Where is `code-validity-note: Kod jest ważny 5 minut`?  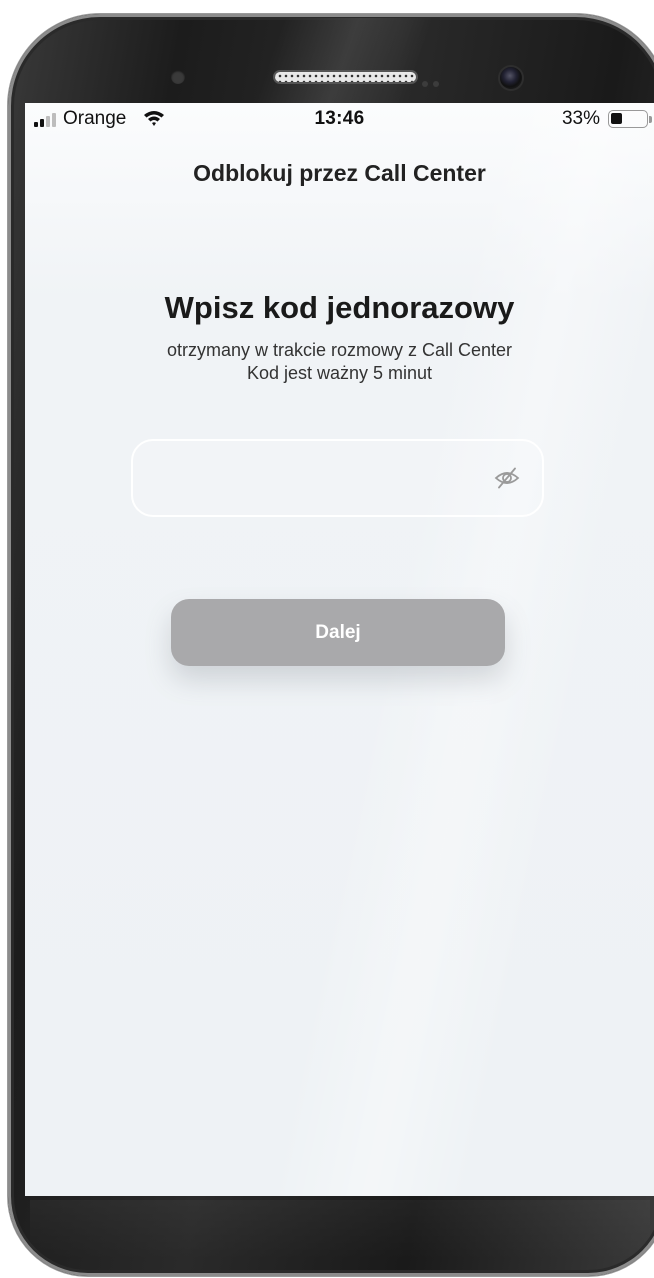 code-validity-note: Kod jest ważny 5 minut is located at coordinates (339, 373).